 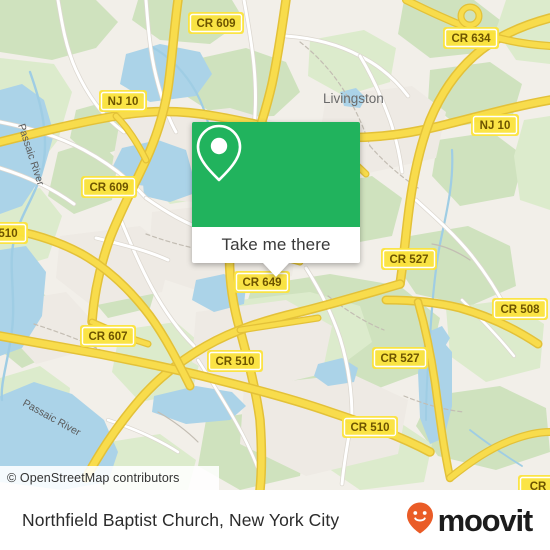 I want to click on take-me-there-callout: Take me there, so click(x=276, y=199).